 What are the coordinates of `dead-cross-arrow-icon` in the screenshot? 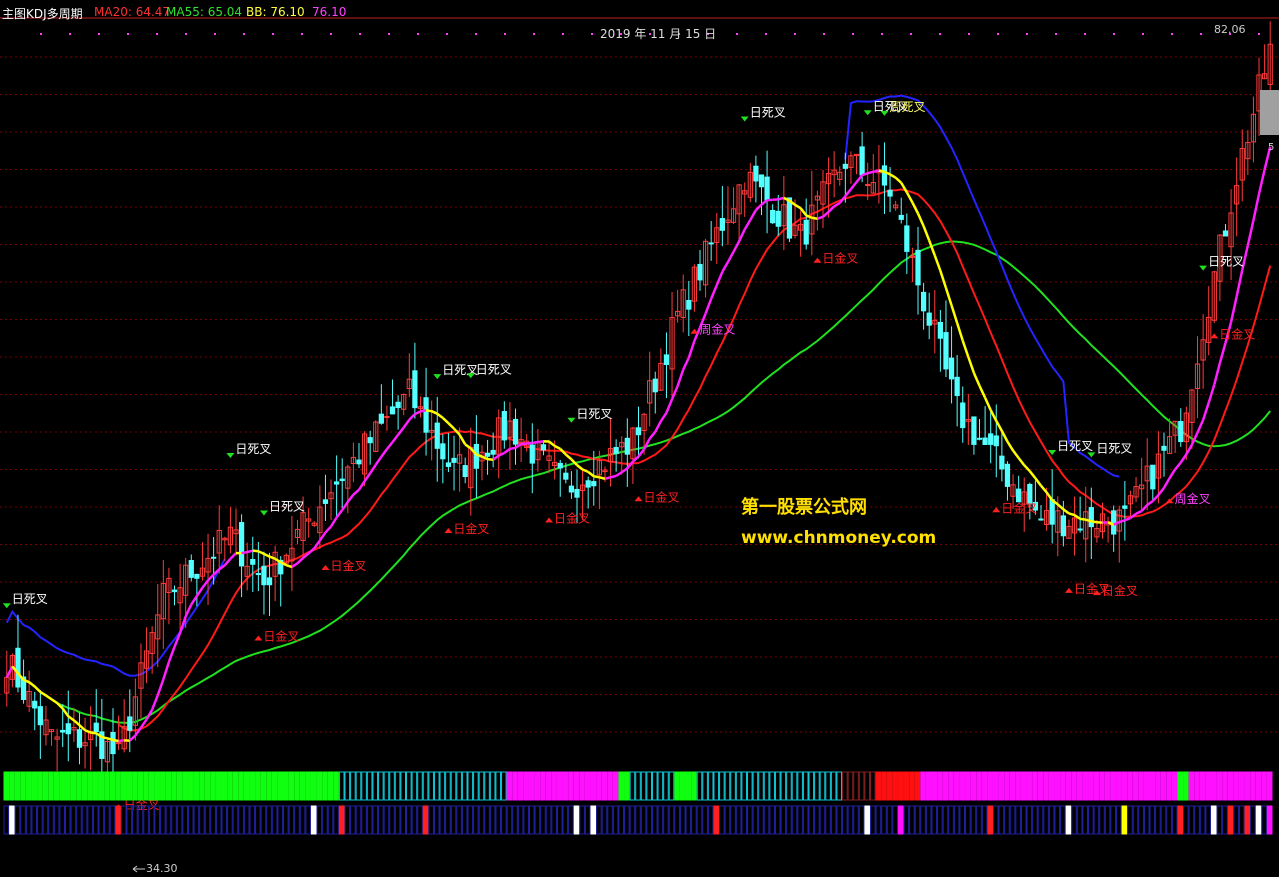 It's located at (263, 513).